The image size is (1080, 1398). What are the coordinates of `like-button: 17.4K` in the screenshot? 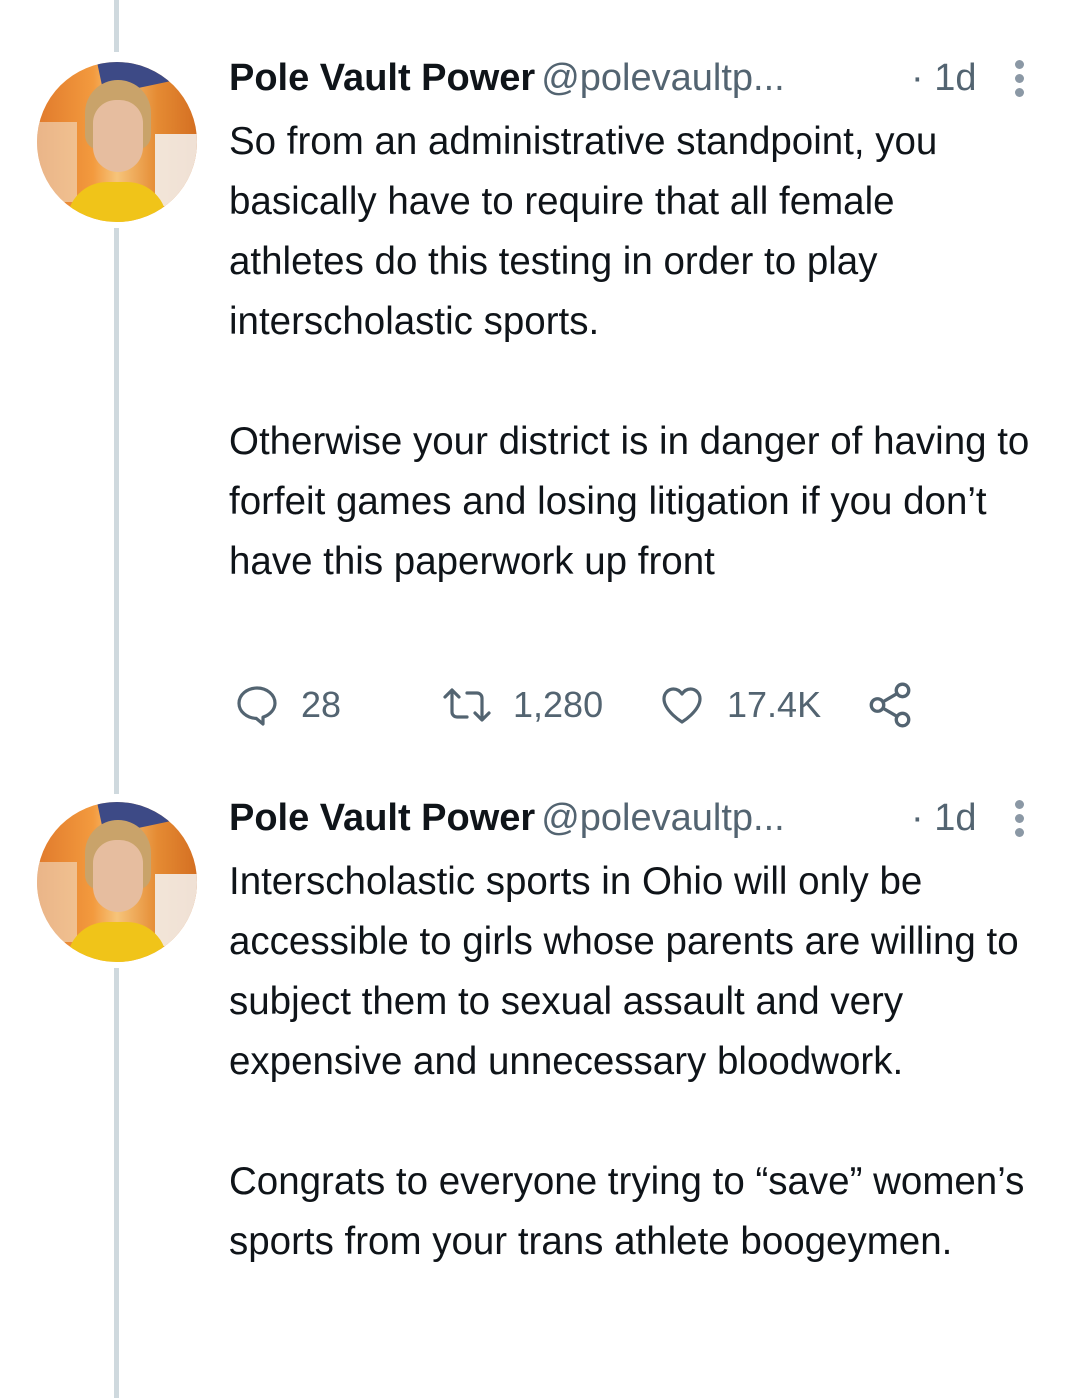 It's located at (739, 705).